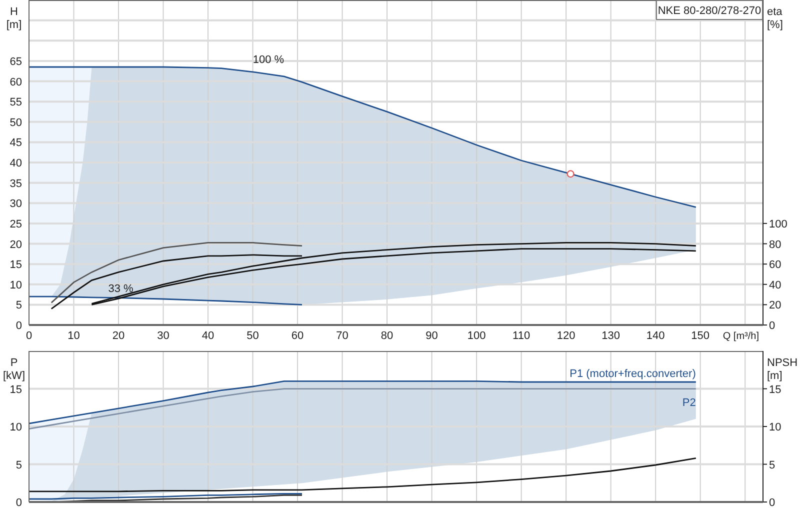 The width and height of the screenshot is (800, 520). Describe the element at coordinates (740, 336) in the screenshot. I see `axis-title: Q [m³/h]` at that location.